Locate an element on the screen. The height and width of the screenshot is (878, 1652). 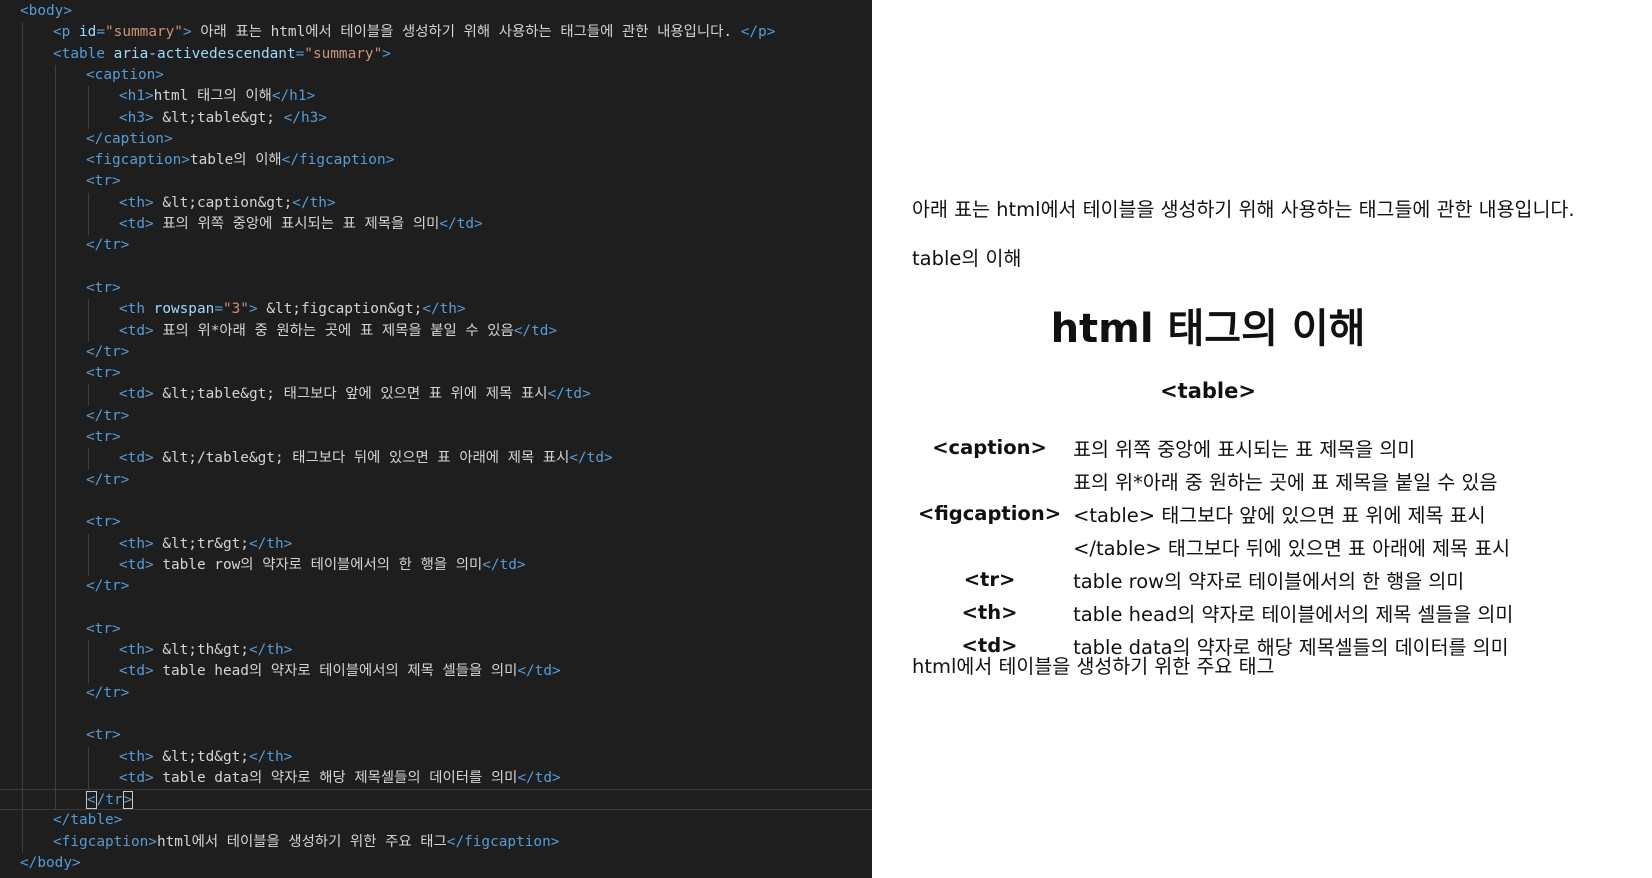
row-cell: <table> 태그보다 앞에 있으면 표 위에 제목 표시 is located at coordinates (1279, 515).